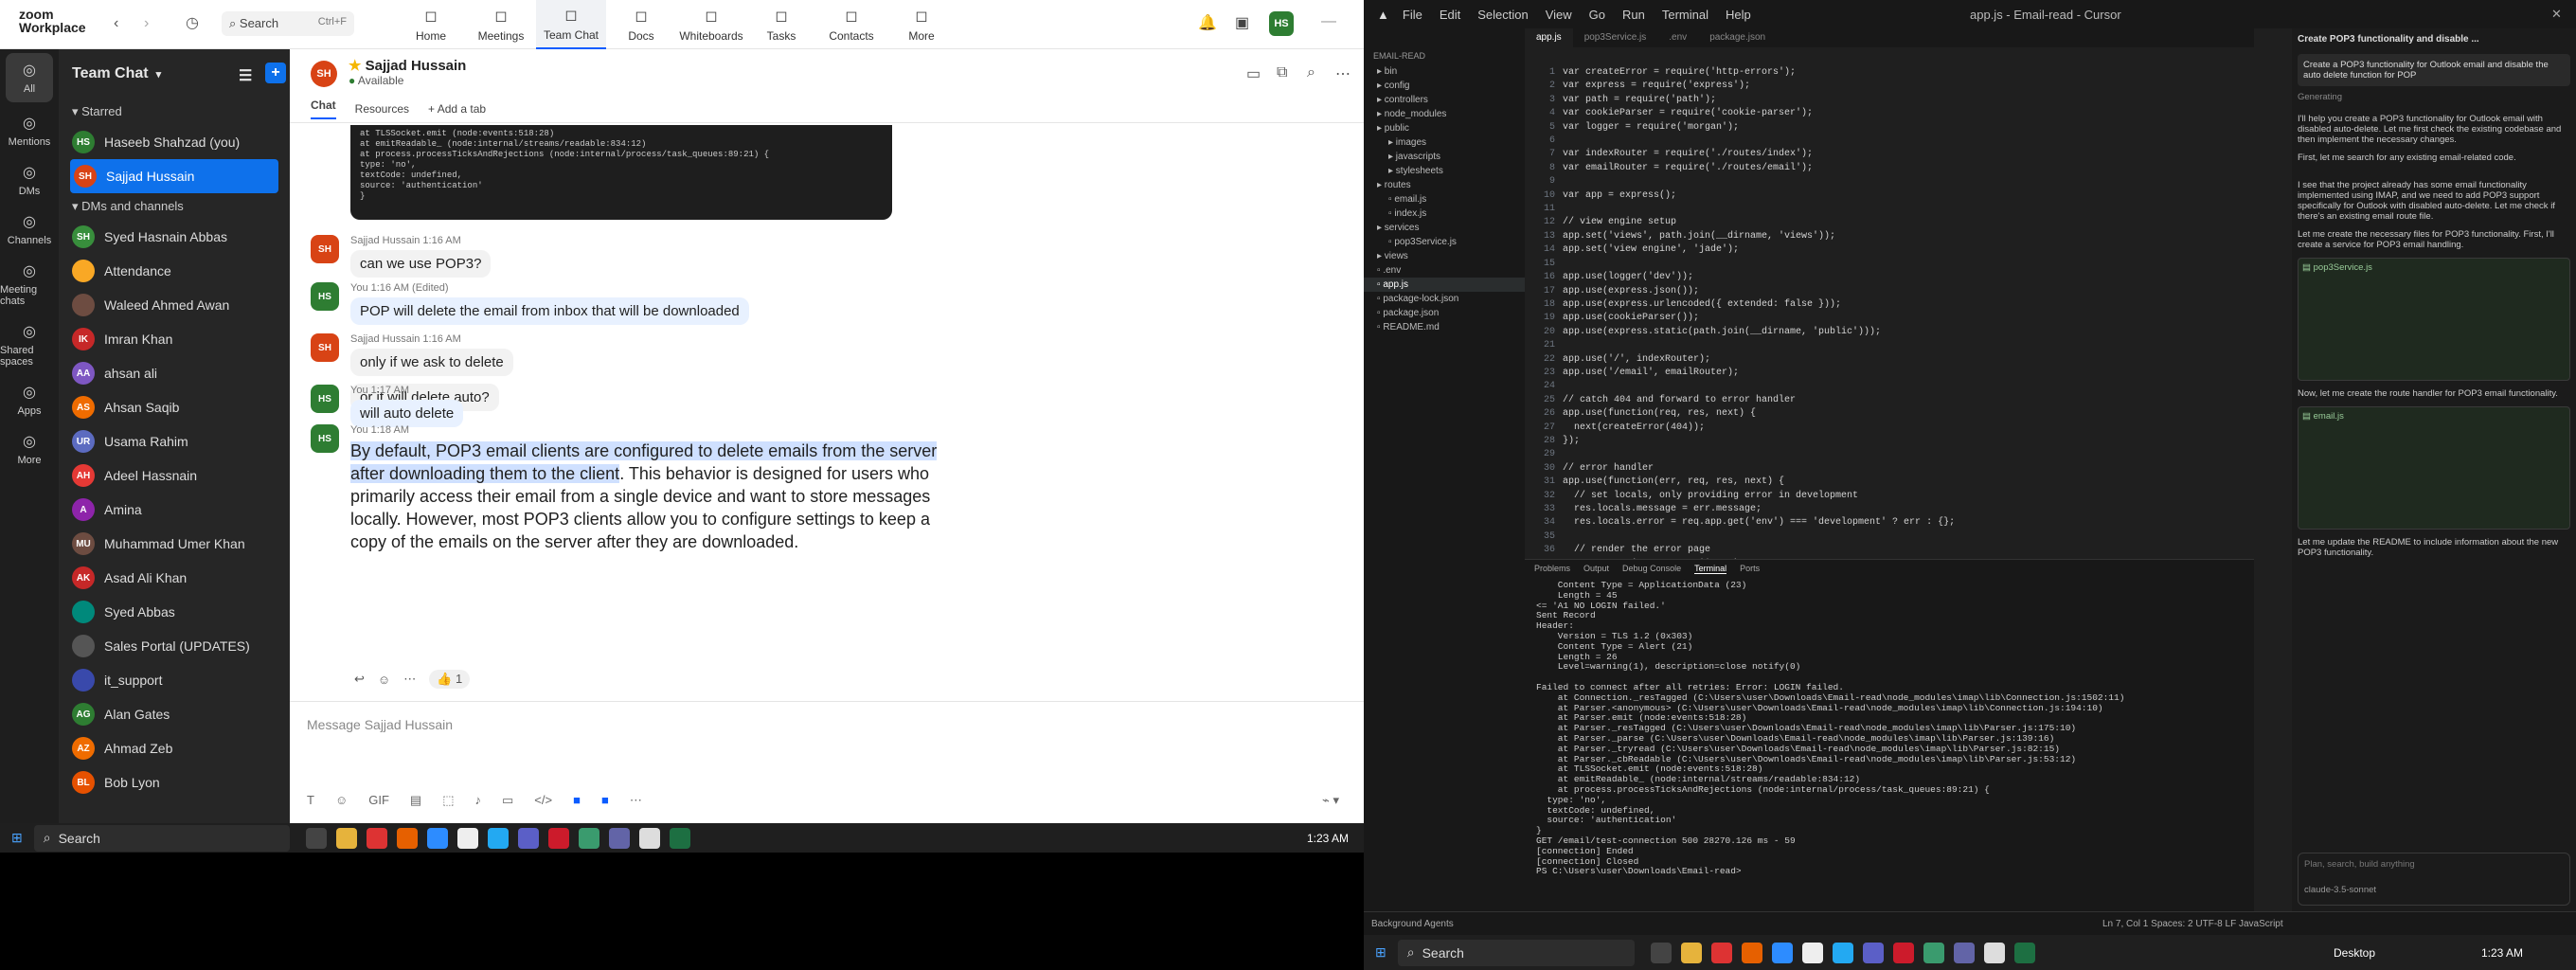 The image size is (2576, 970). What do you see at coordinates (174, 237) in the screenshot?
I see `sidebar-item: SH Syed Hasnain Abbas` at bounding box center [174, 237].